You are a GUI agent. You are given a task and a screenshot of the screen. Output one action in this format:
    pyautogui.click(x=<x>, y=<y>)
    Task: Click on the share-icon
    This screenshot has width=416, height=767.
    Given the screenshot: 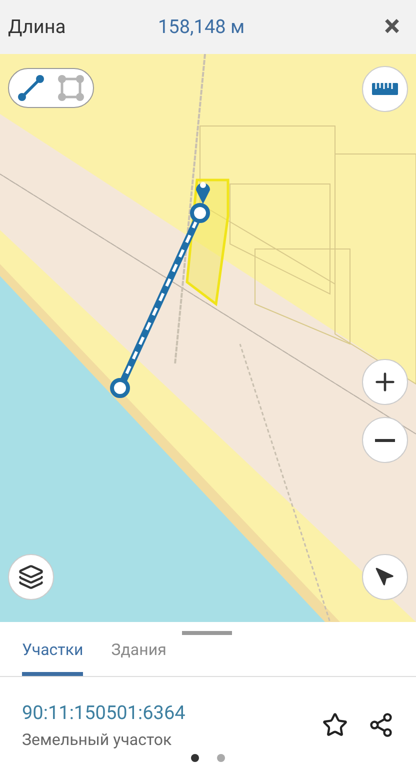 What is the action you would take?
    pyautogui.click(x=381, y=725)
    